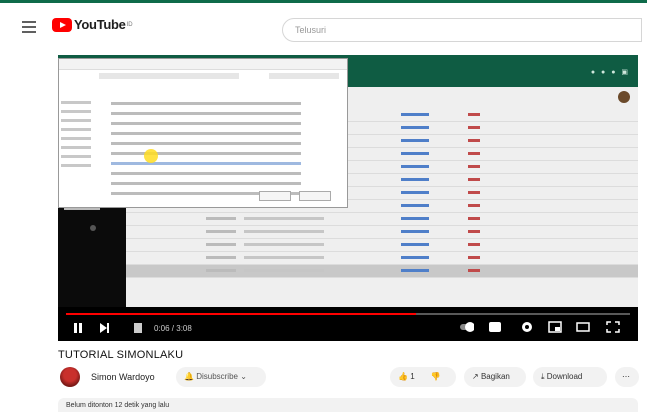 Image resolution: width=647 pixels, height=412 pixels. I want to click on download-label: Download, so click(564, 376).